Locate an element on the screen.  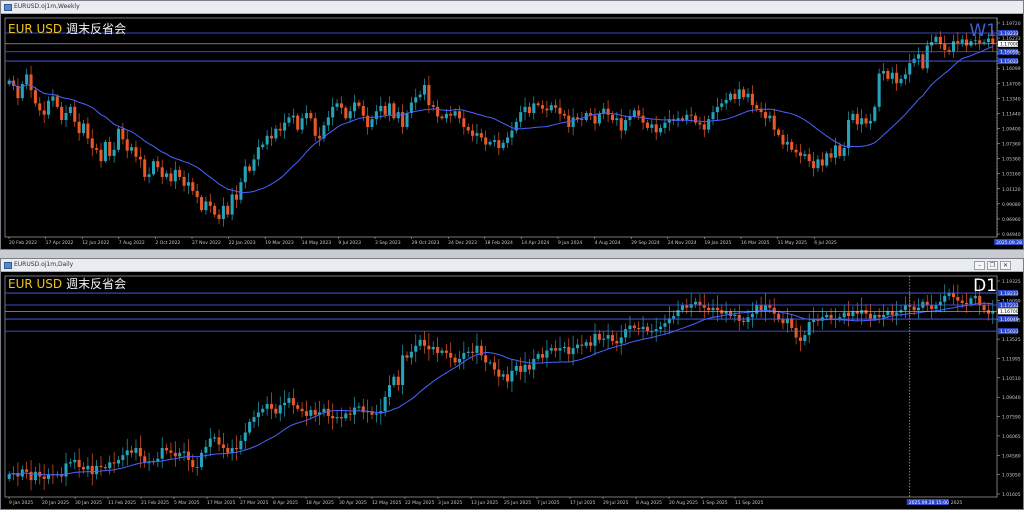
restore-button: ❐ is located at coordinates (992, 265).